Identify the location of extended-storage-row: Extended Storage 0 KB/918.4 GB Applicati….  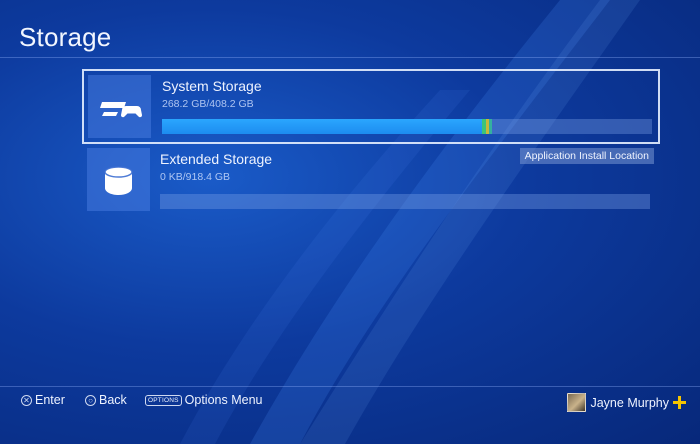
(371, 182).